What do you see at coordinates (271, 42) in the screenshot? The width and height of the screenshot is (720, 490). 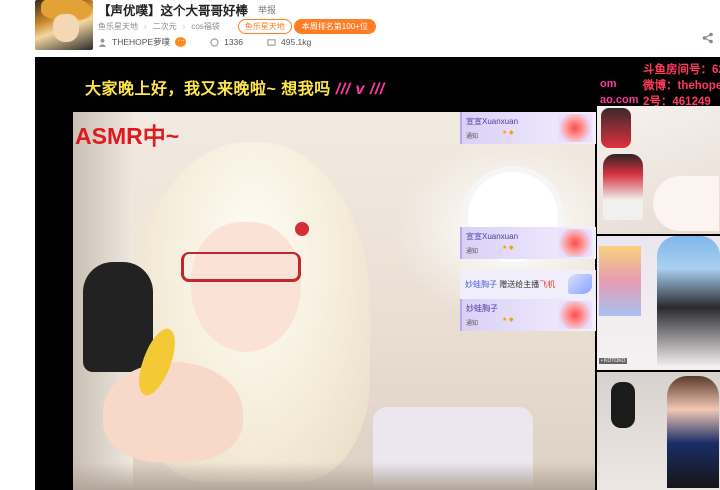 I see `weight-icon` at bounding box center [271, 42].